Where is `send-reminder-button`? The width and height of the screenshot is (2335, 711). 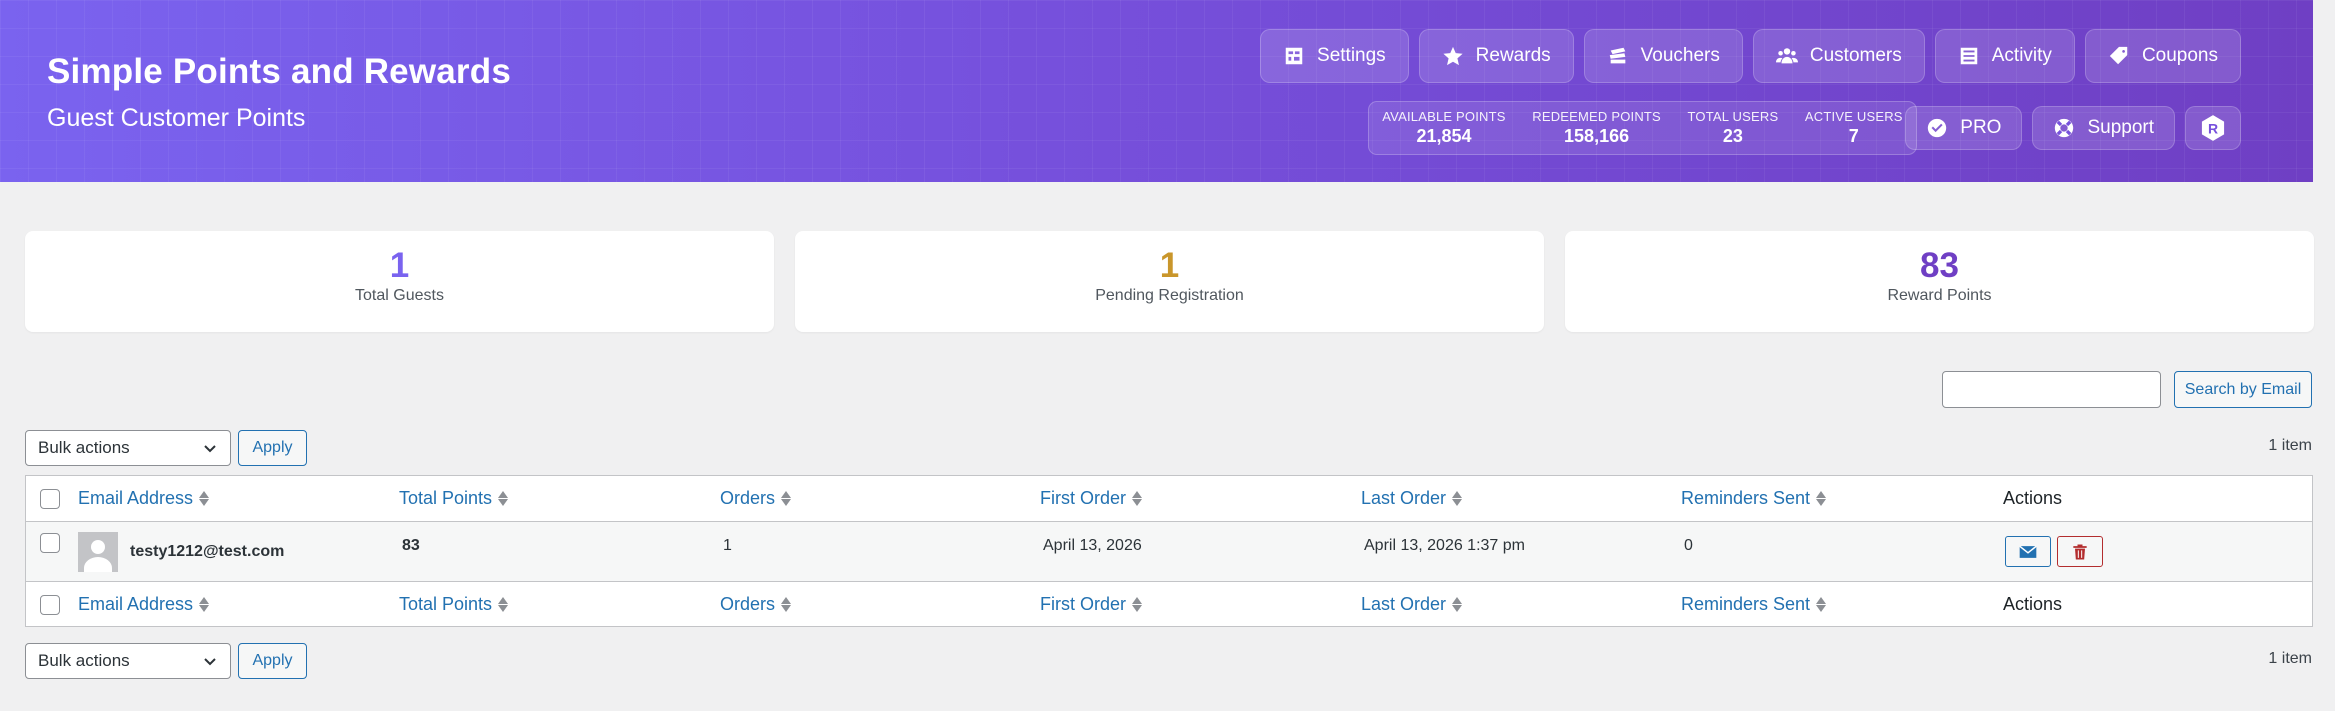 send-reminder-button is located at coordinates (2028, 551).